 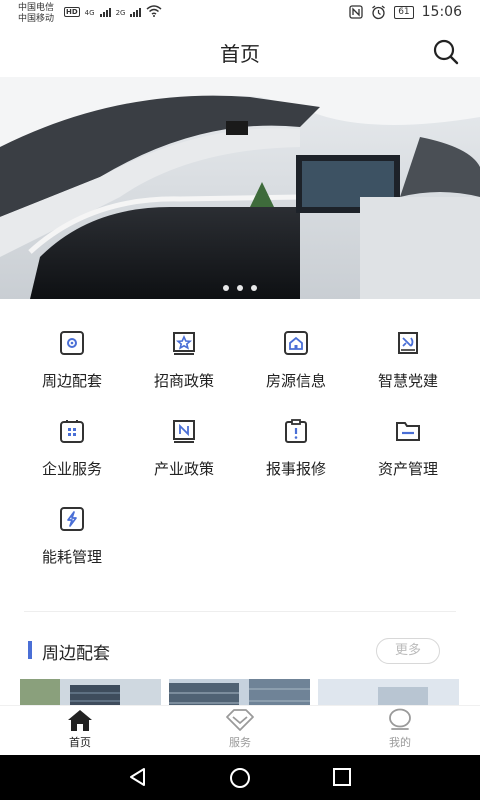 I want to click on nearby-icon, so click(x=72, y=343).